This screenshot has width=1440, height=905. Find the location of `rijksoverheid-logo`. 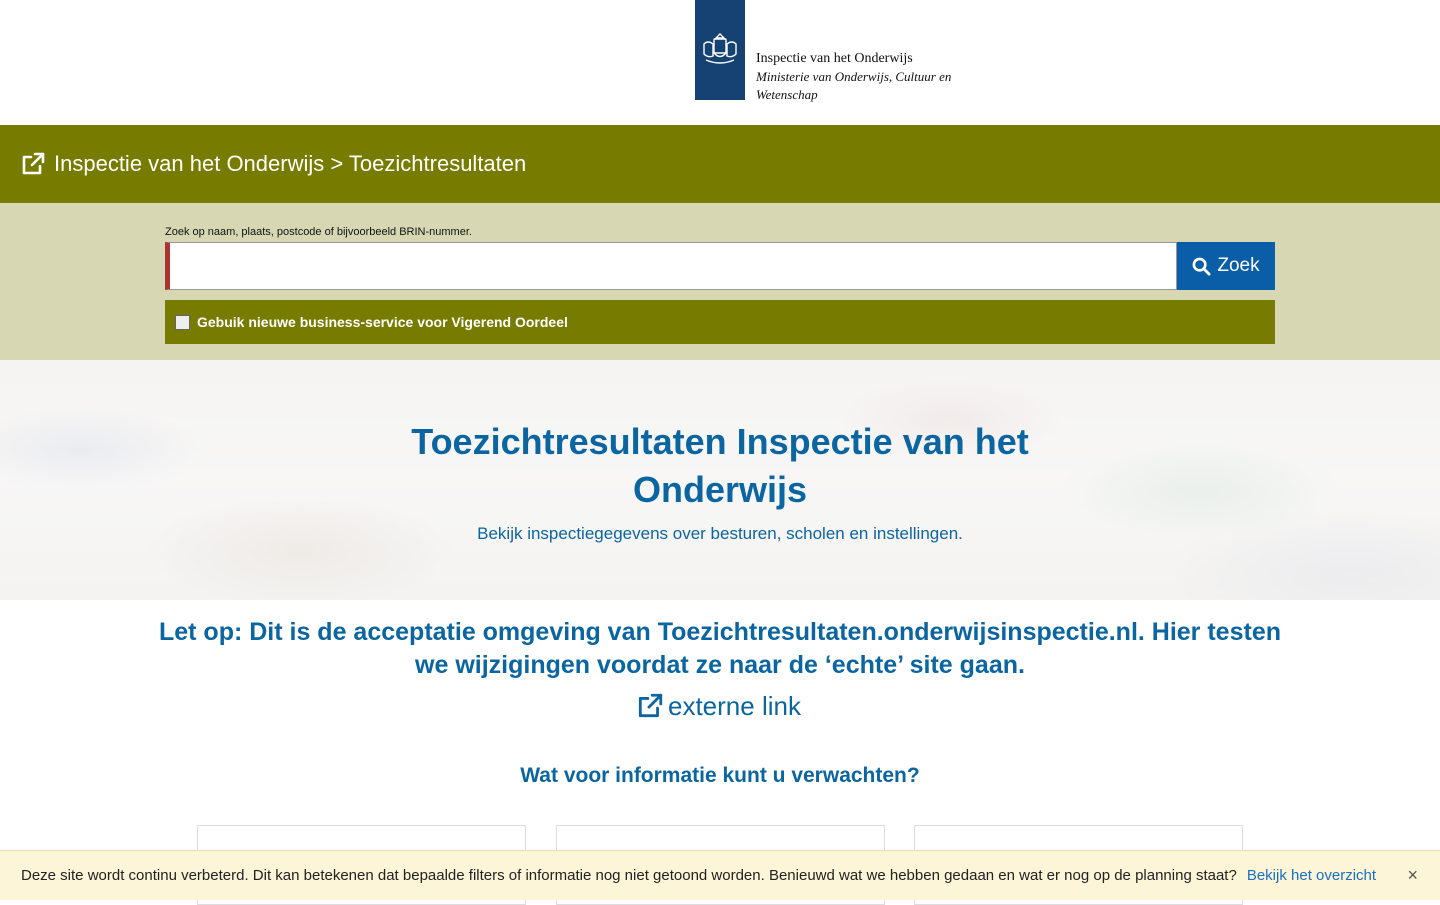

rijksoverheid-logo is located at coordinates (720, 50).